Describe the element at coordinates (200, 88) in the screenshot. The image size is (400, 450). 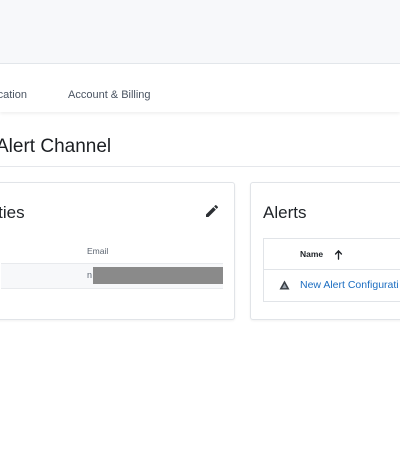
I see `settings-tabs: ntication Account & Billing` at that location.